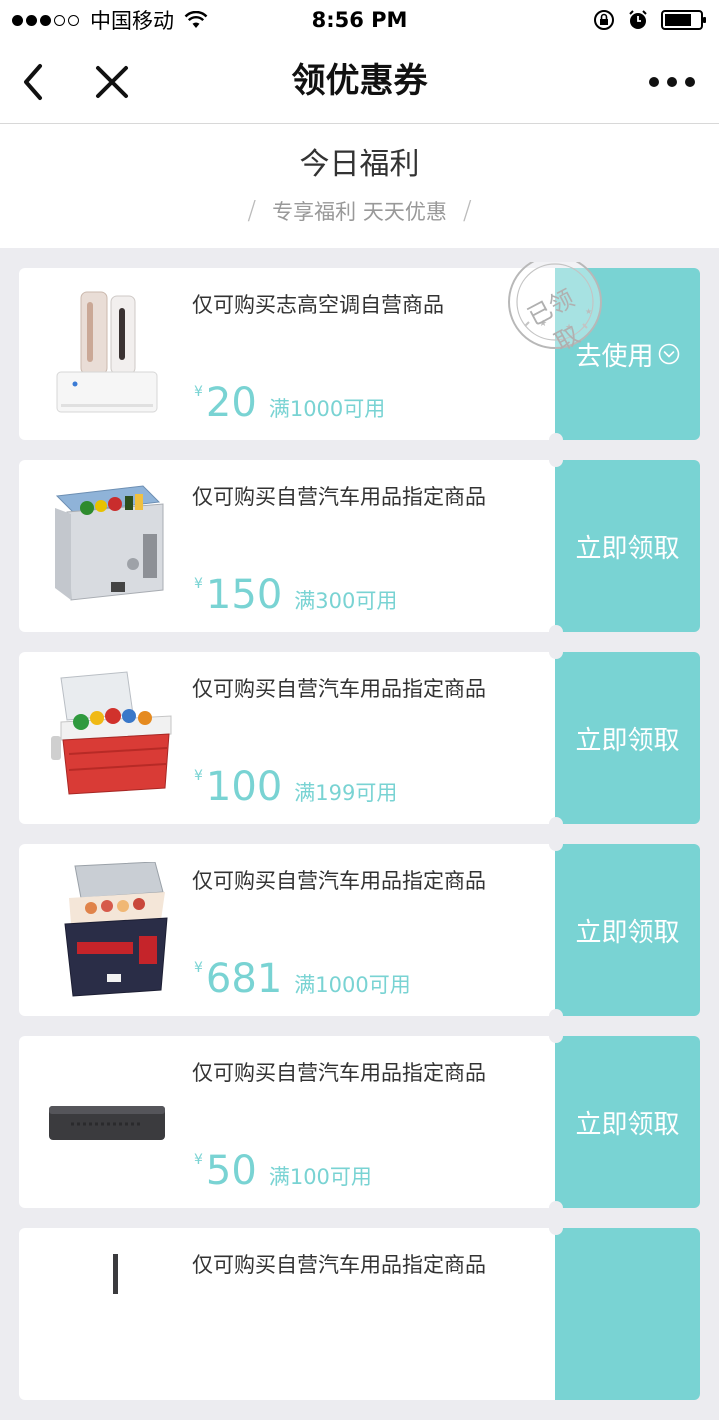 The width and height of the screenshot is (719, 1420). What do you see at coordinates (359, 186) in the screenshot?
I see `section-header: 今日福利 / 专享福利 天天优惠 /` at bounding box center [359, 186].